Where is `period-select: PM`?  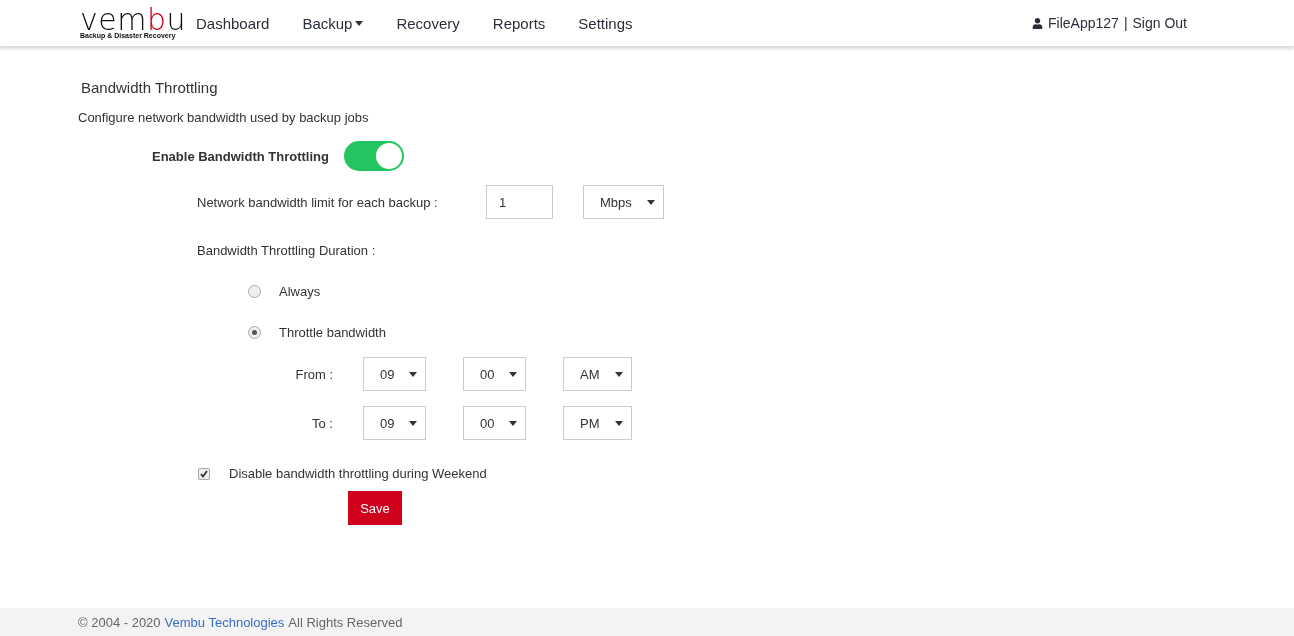 period-select: PM is located at coordinates (597, 423).